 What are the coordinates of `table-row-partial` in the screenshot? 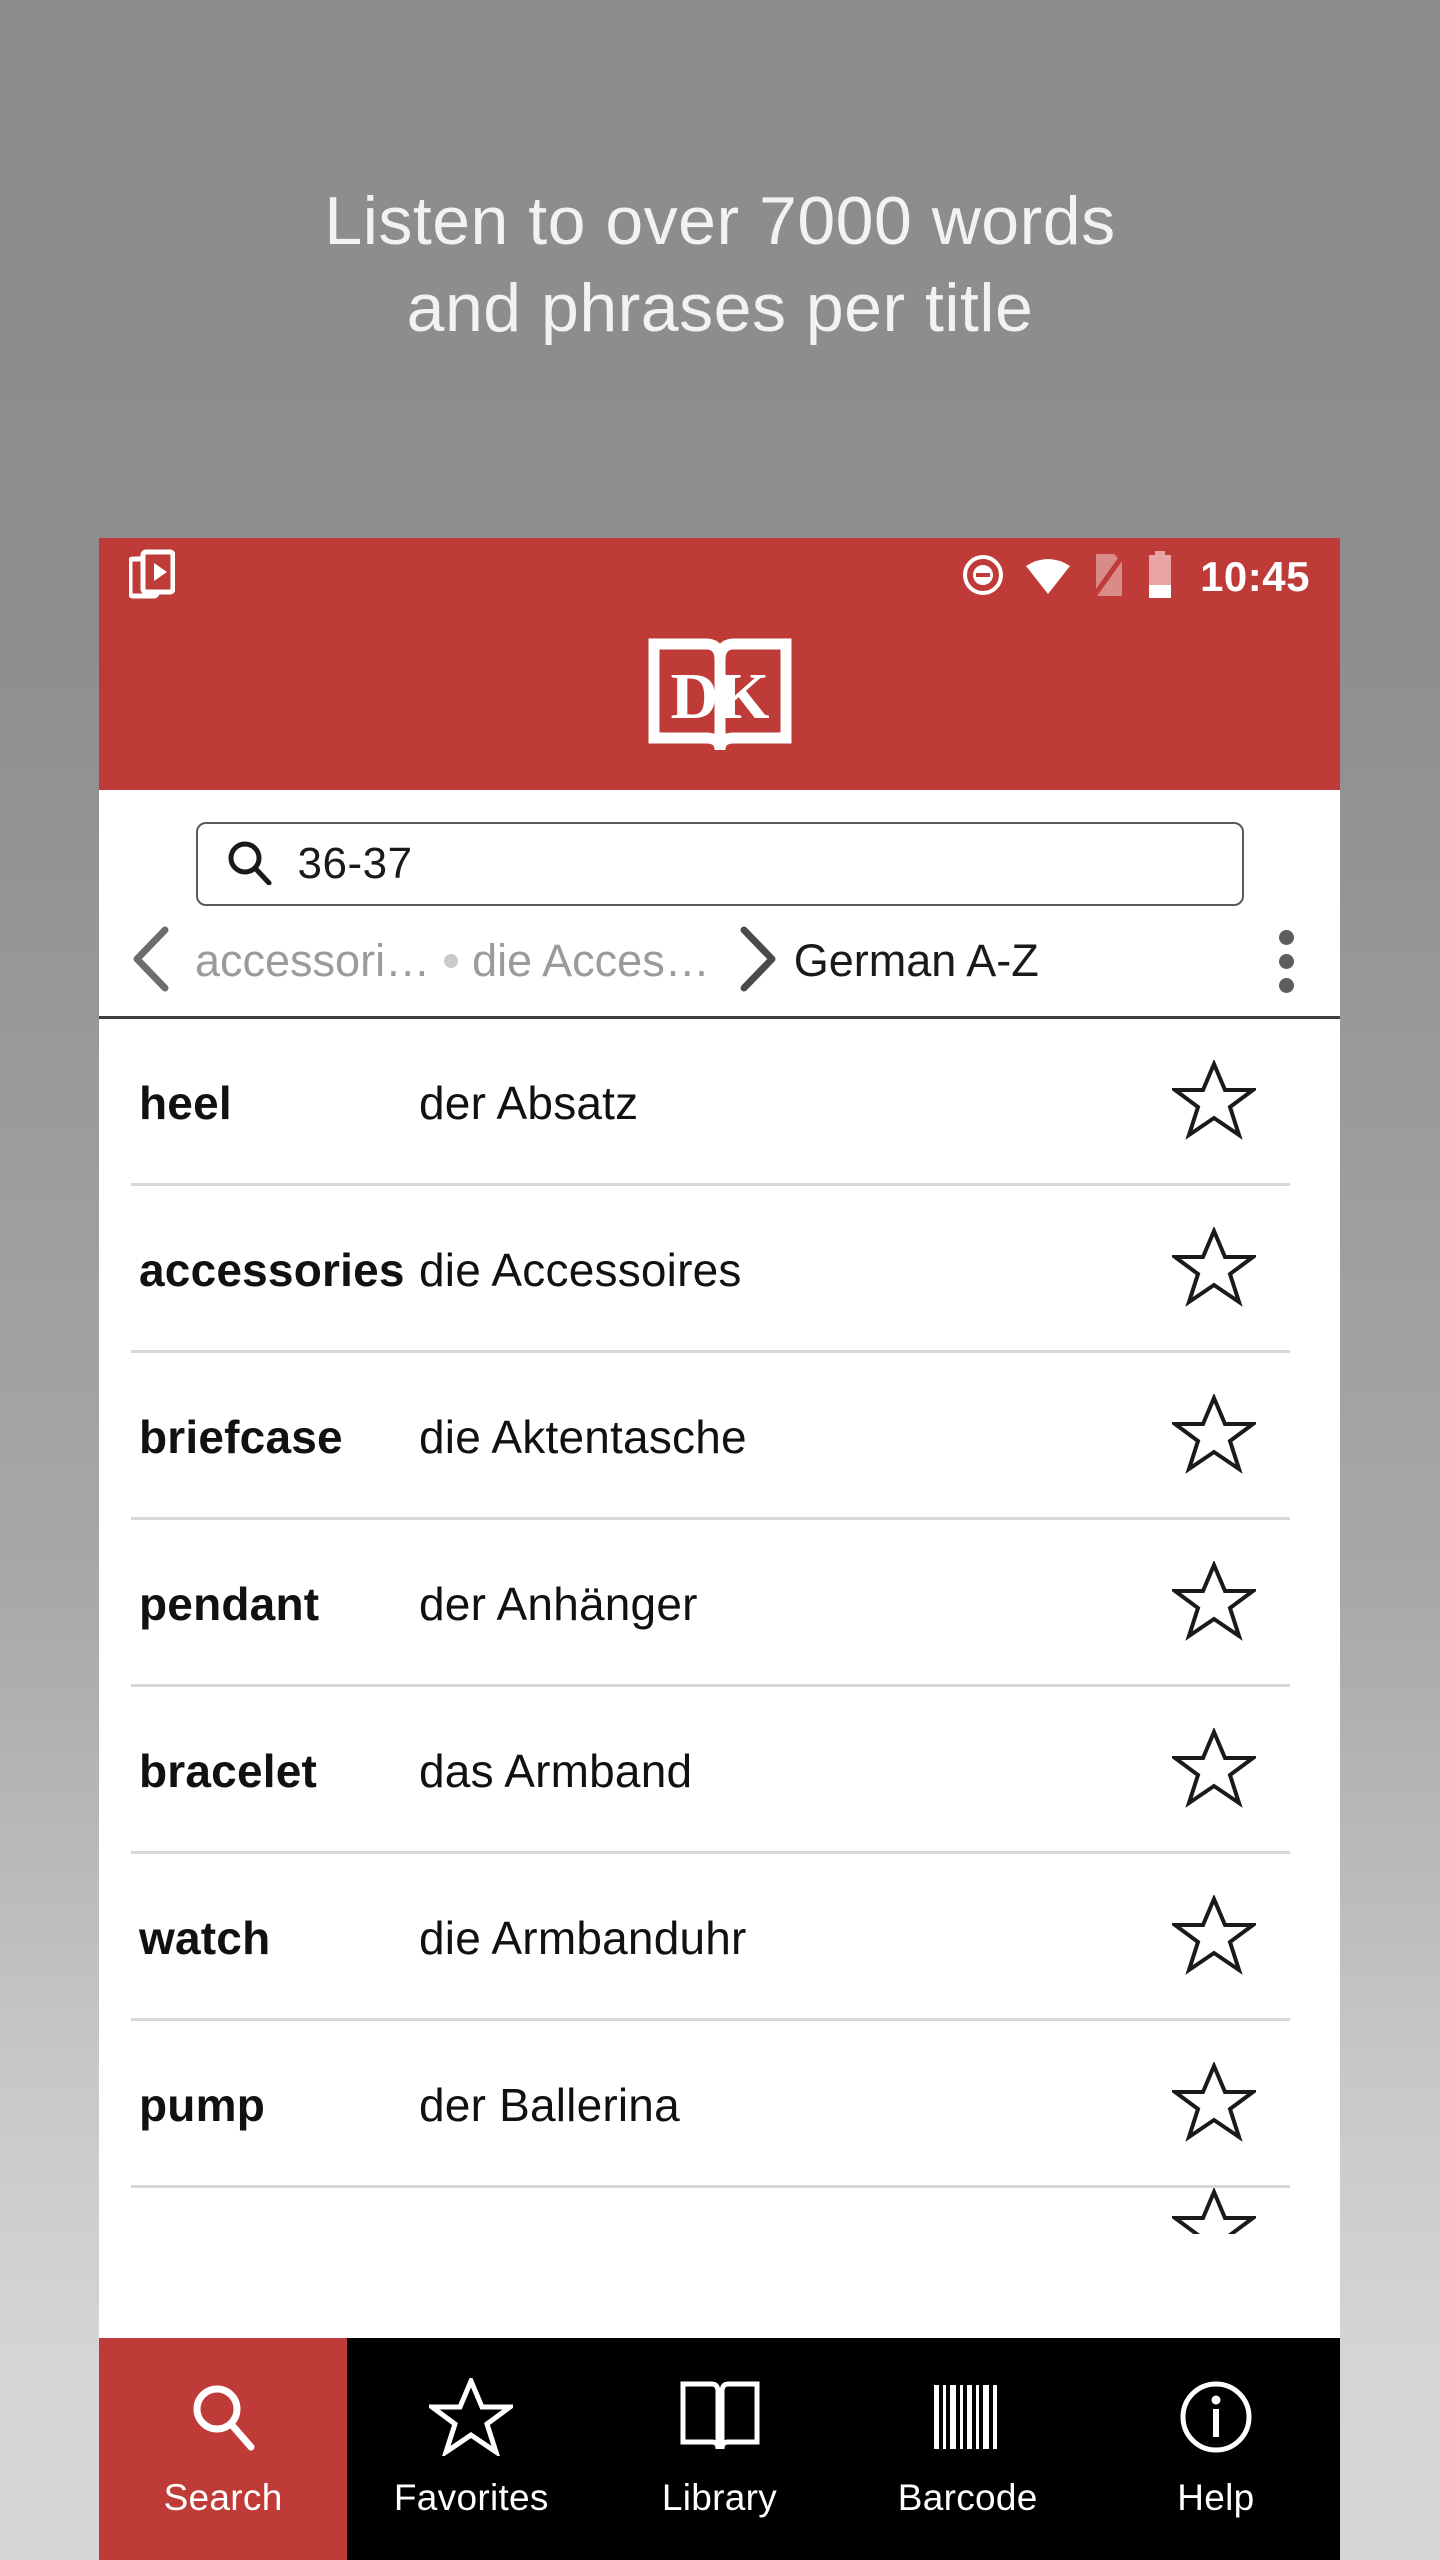 It's located at (719, 2211).